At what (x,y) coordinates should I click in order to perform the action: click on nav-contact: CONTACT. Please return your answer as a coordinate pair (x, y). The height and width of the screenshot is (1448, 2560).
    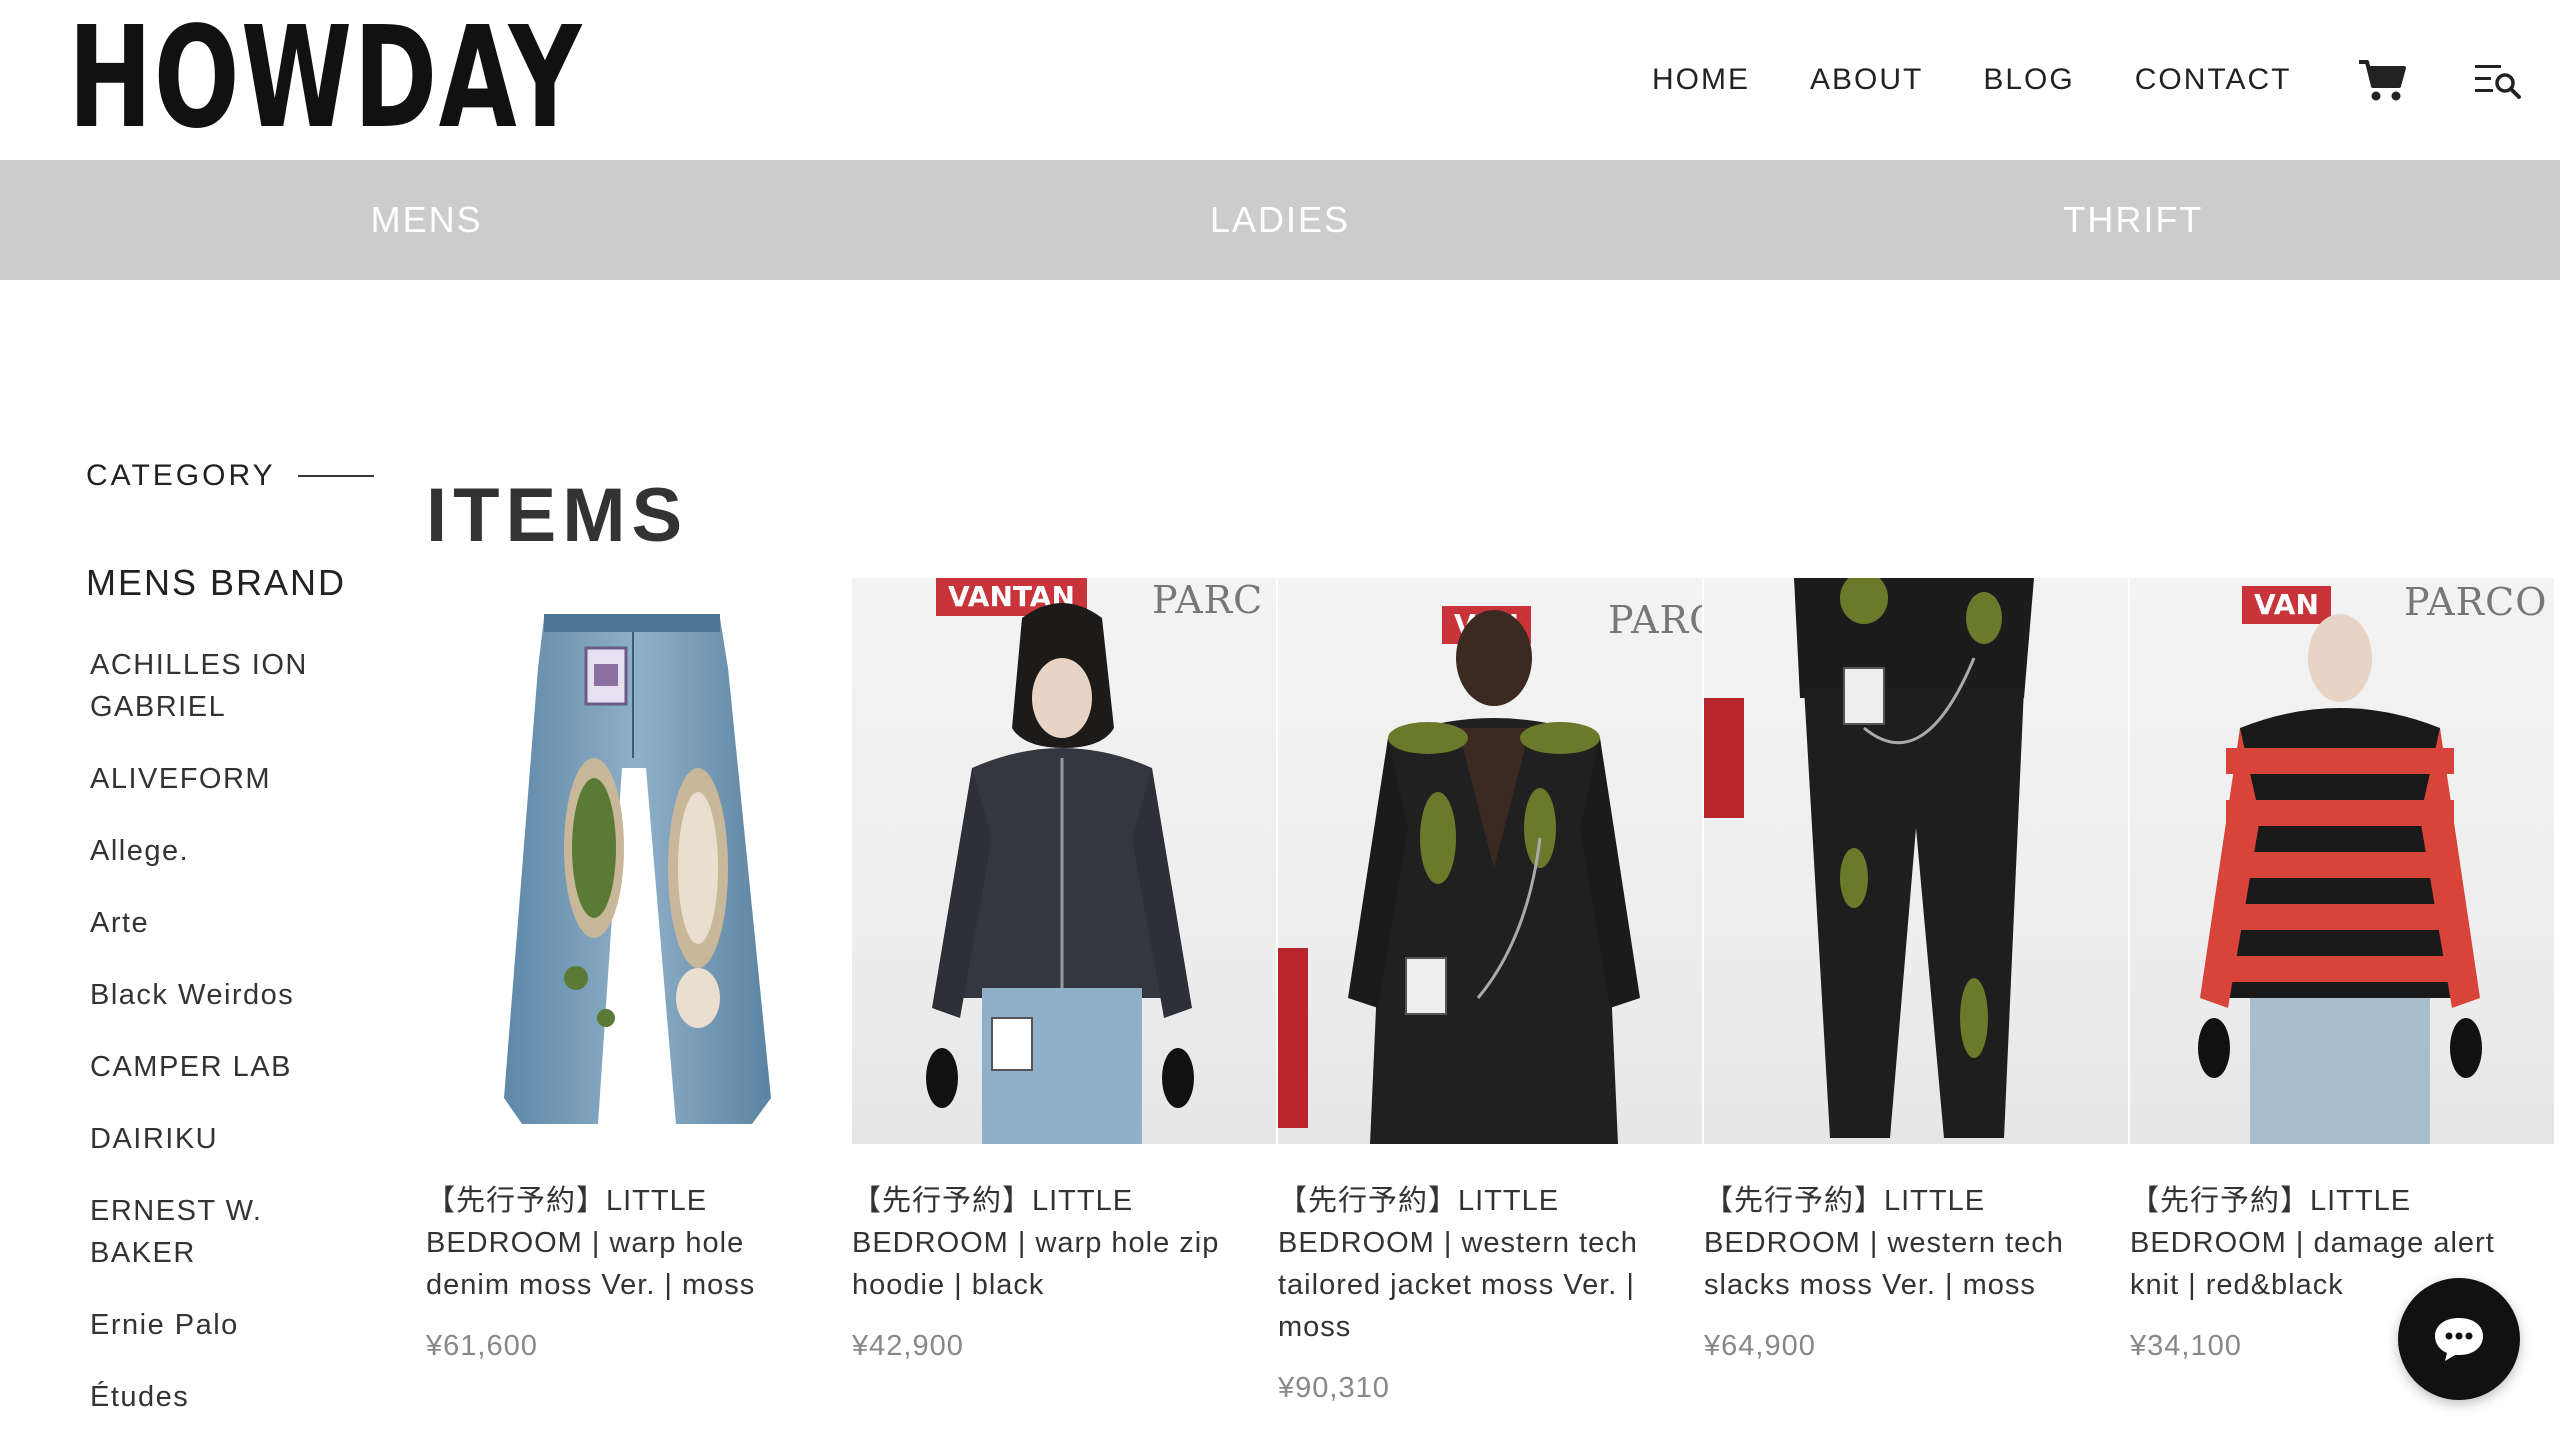
    Looking at the image, I should click on (2213, 80).